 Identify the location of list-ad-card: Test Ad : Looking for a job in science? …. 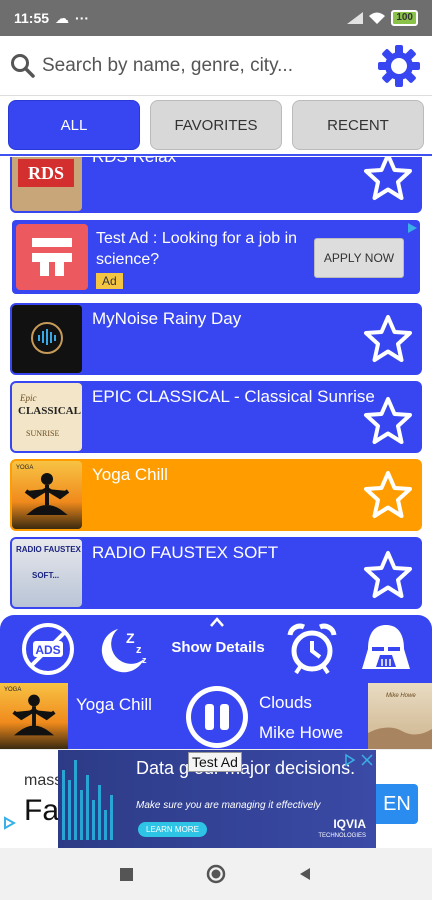
(216, 257).